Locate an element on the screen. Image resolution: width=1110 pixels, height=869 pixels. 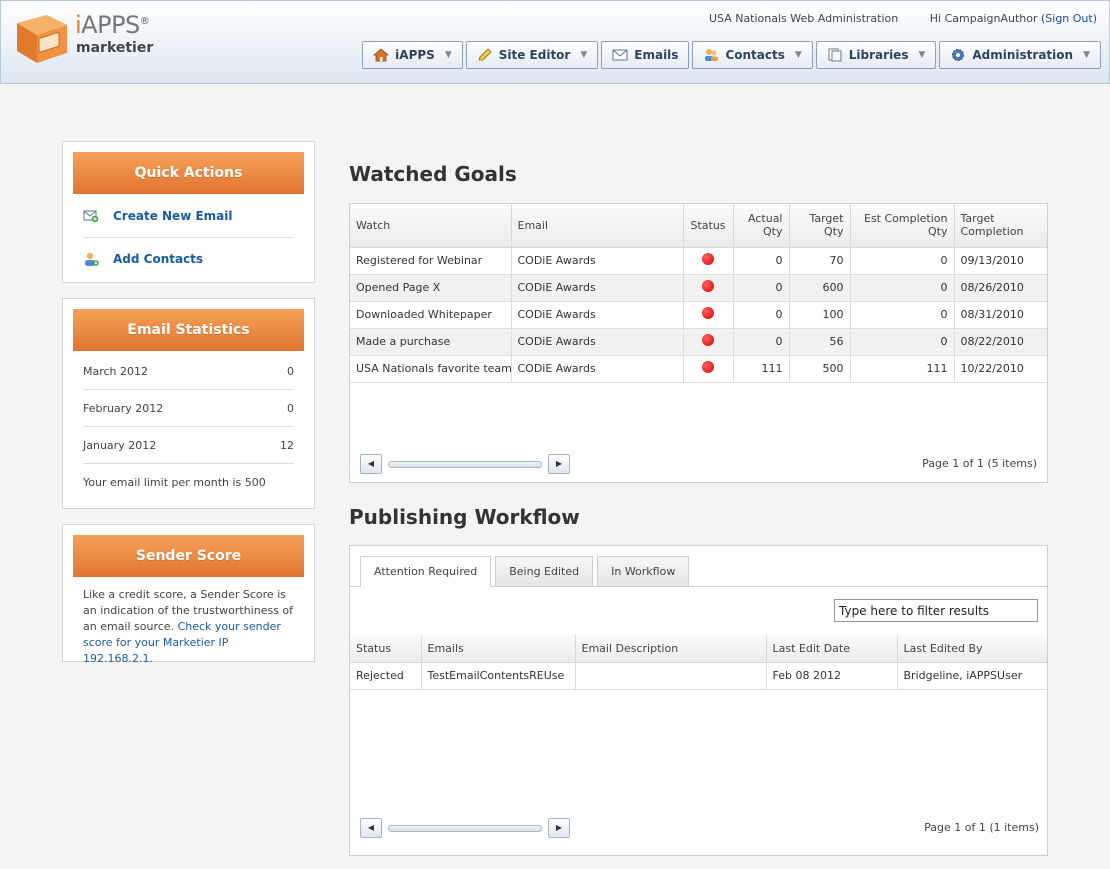
nav-emails: Emails is located at coordinates (645, 55).